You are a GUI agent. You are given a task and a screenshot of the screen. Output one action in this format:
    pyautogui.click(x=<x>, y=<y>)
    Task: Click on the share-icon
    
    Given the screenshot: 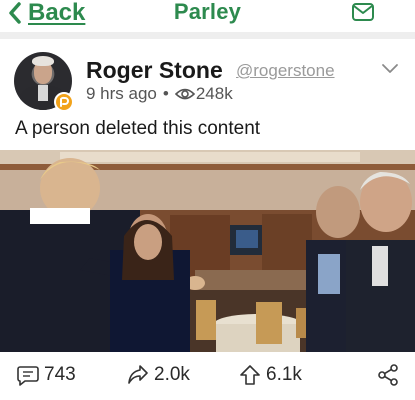 What is the action you would take?
    pyautogui.click(x=388, y=375)
    